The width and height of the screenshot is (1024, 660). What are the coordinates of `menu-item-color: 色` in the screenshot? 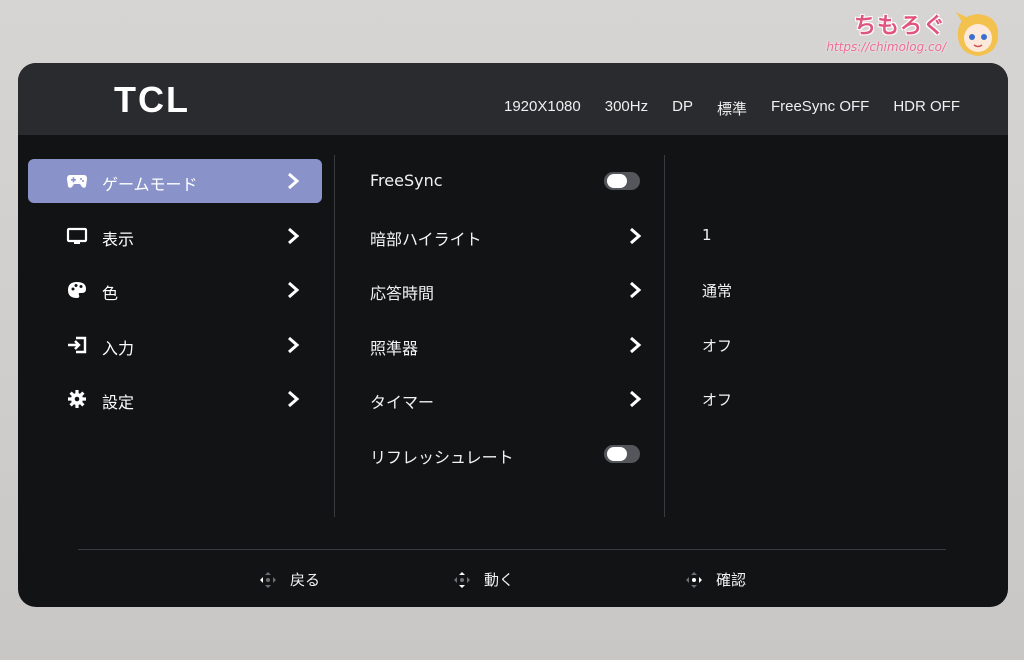 It's located at (175, 290).